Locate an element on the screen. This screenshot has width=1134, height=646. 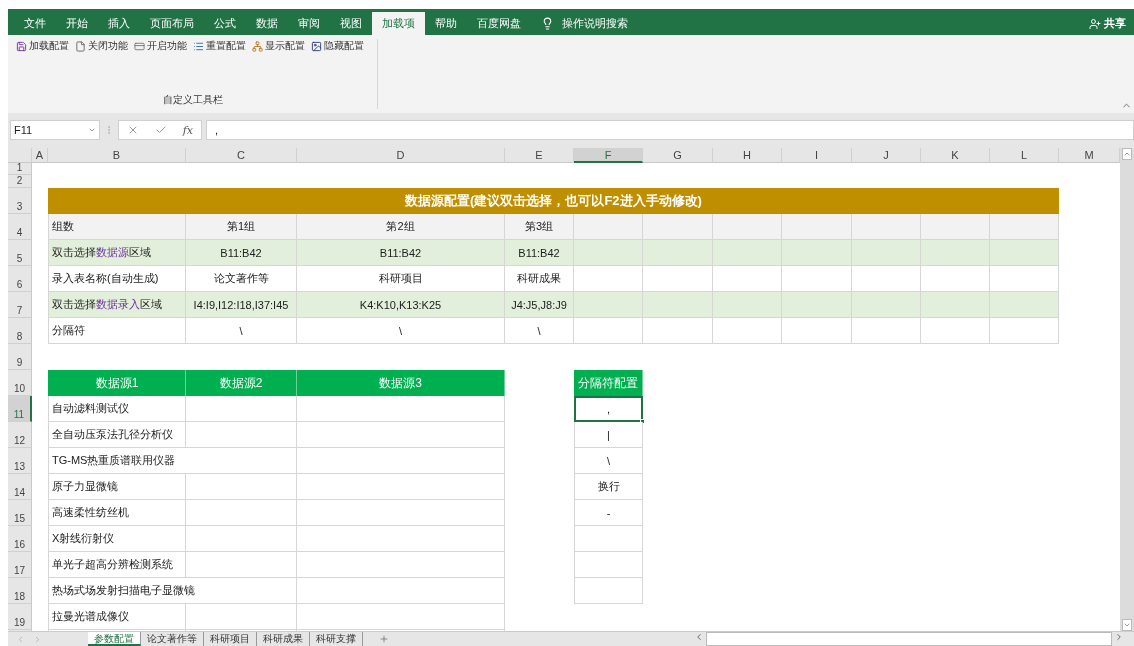
row-header: 10 is located at coordinates (20, 383).